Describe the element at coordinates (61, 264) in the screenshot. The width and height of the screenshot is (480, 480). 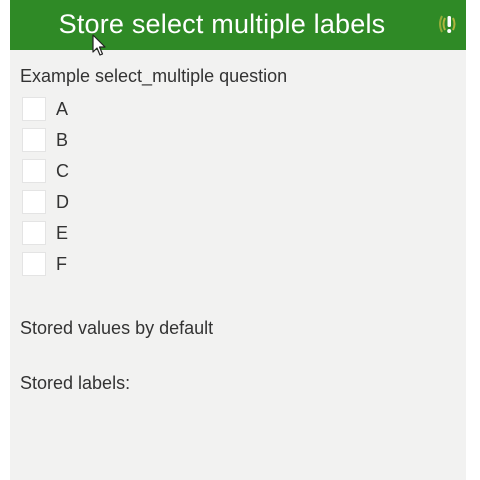
I see `option-label: F` at that location.